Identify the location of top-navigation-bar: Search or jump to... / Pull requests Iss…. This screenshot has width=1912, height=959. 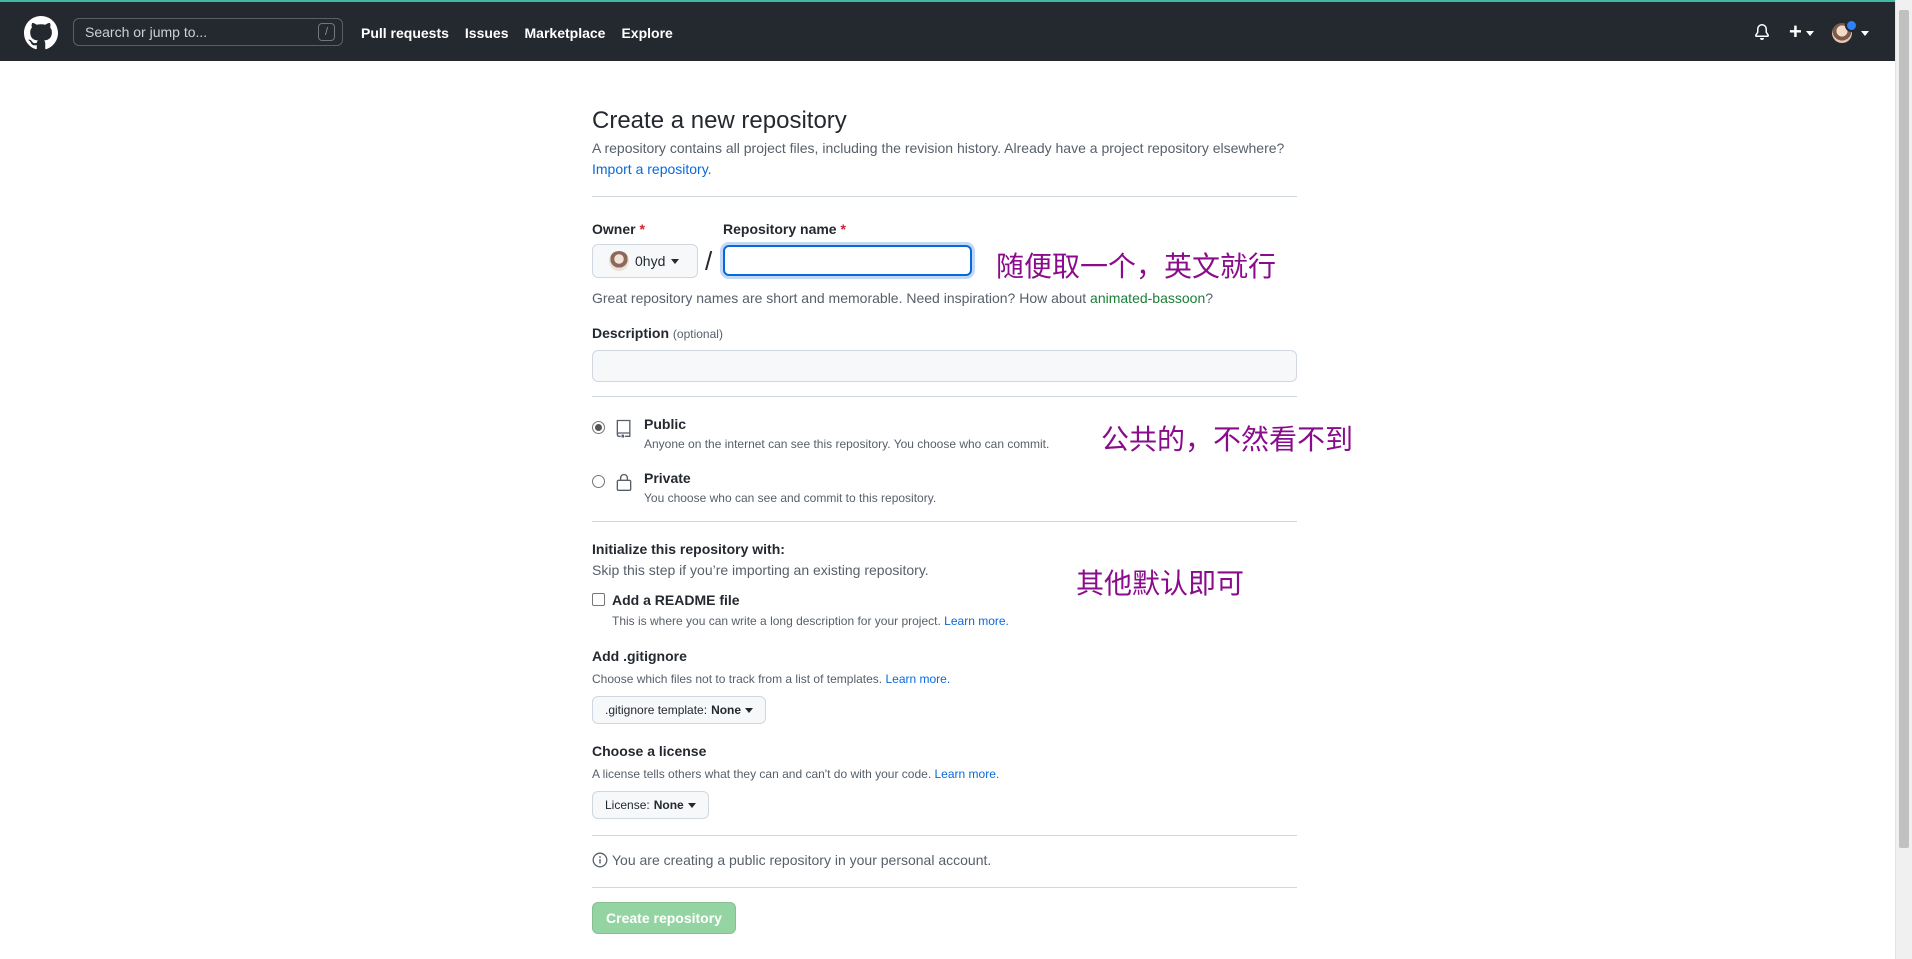
(947, 30).